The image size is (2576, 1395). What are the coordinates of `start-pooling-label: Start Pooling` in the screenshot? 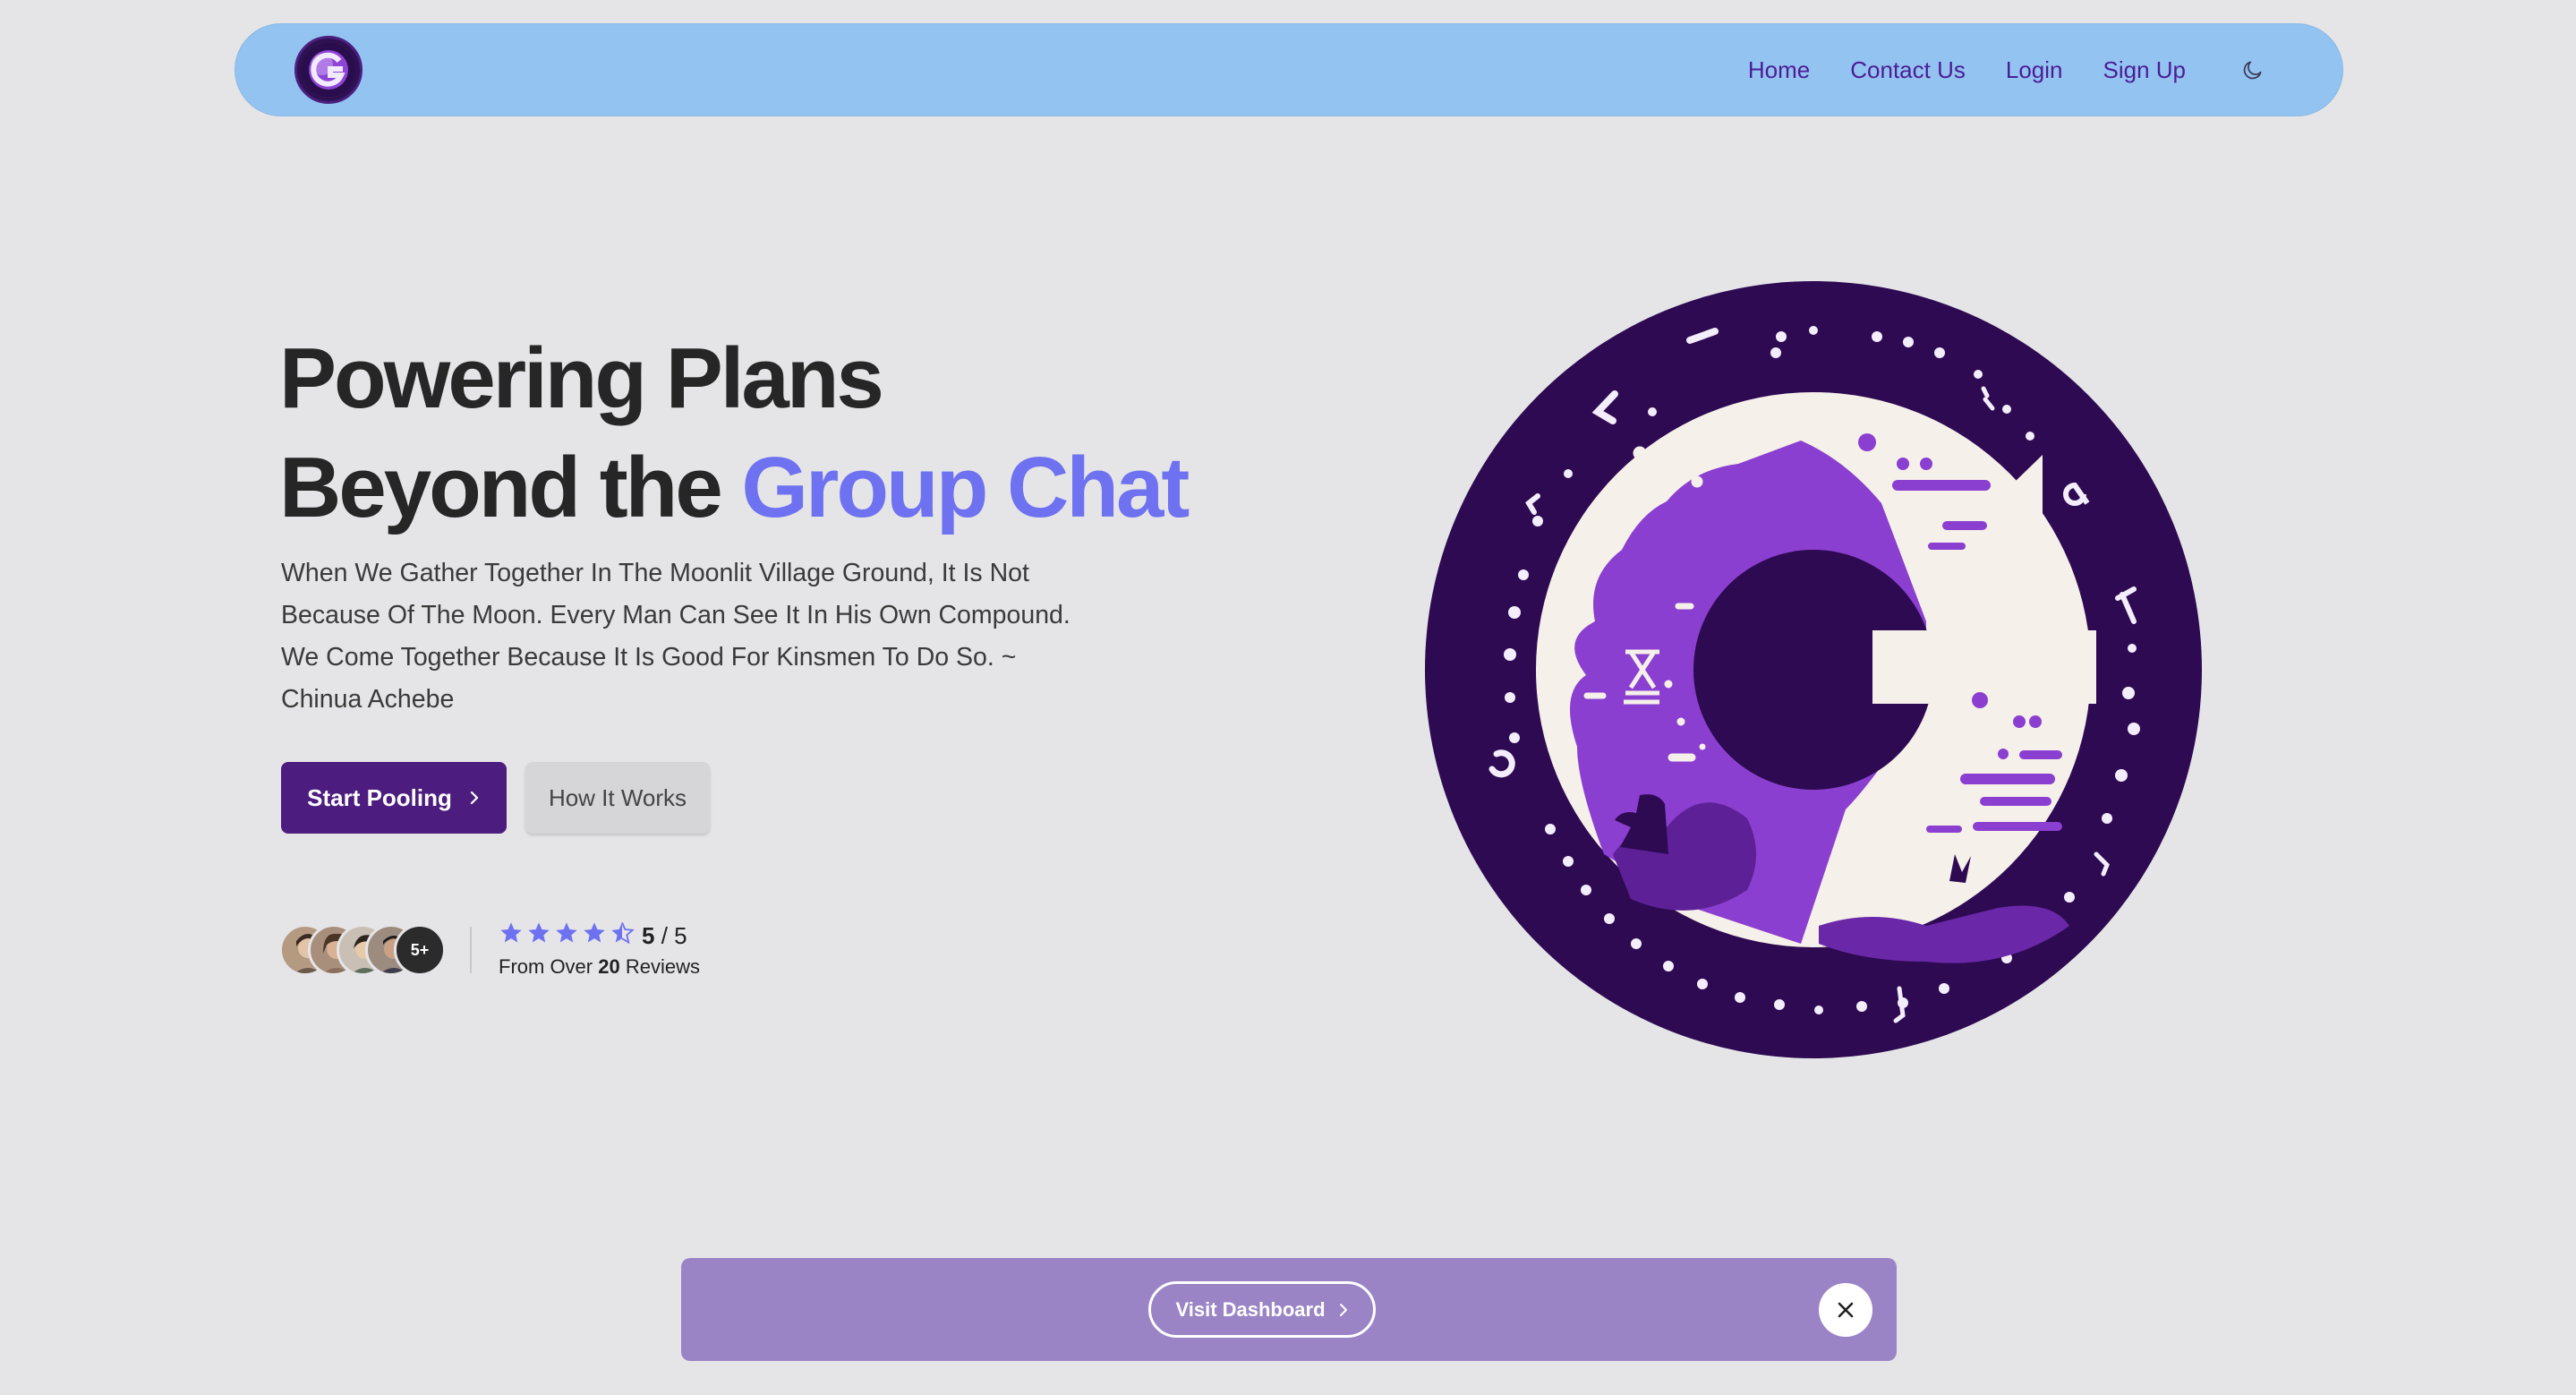 It's located at (379, 797).